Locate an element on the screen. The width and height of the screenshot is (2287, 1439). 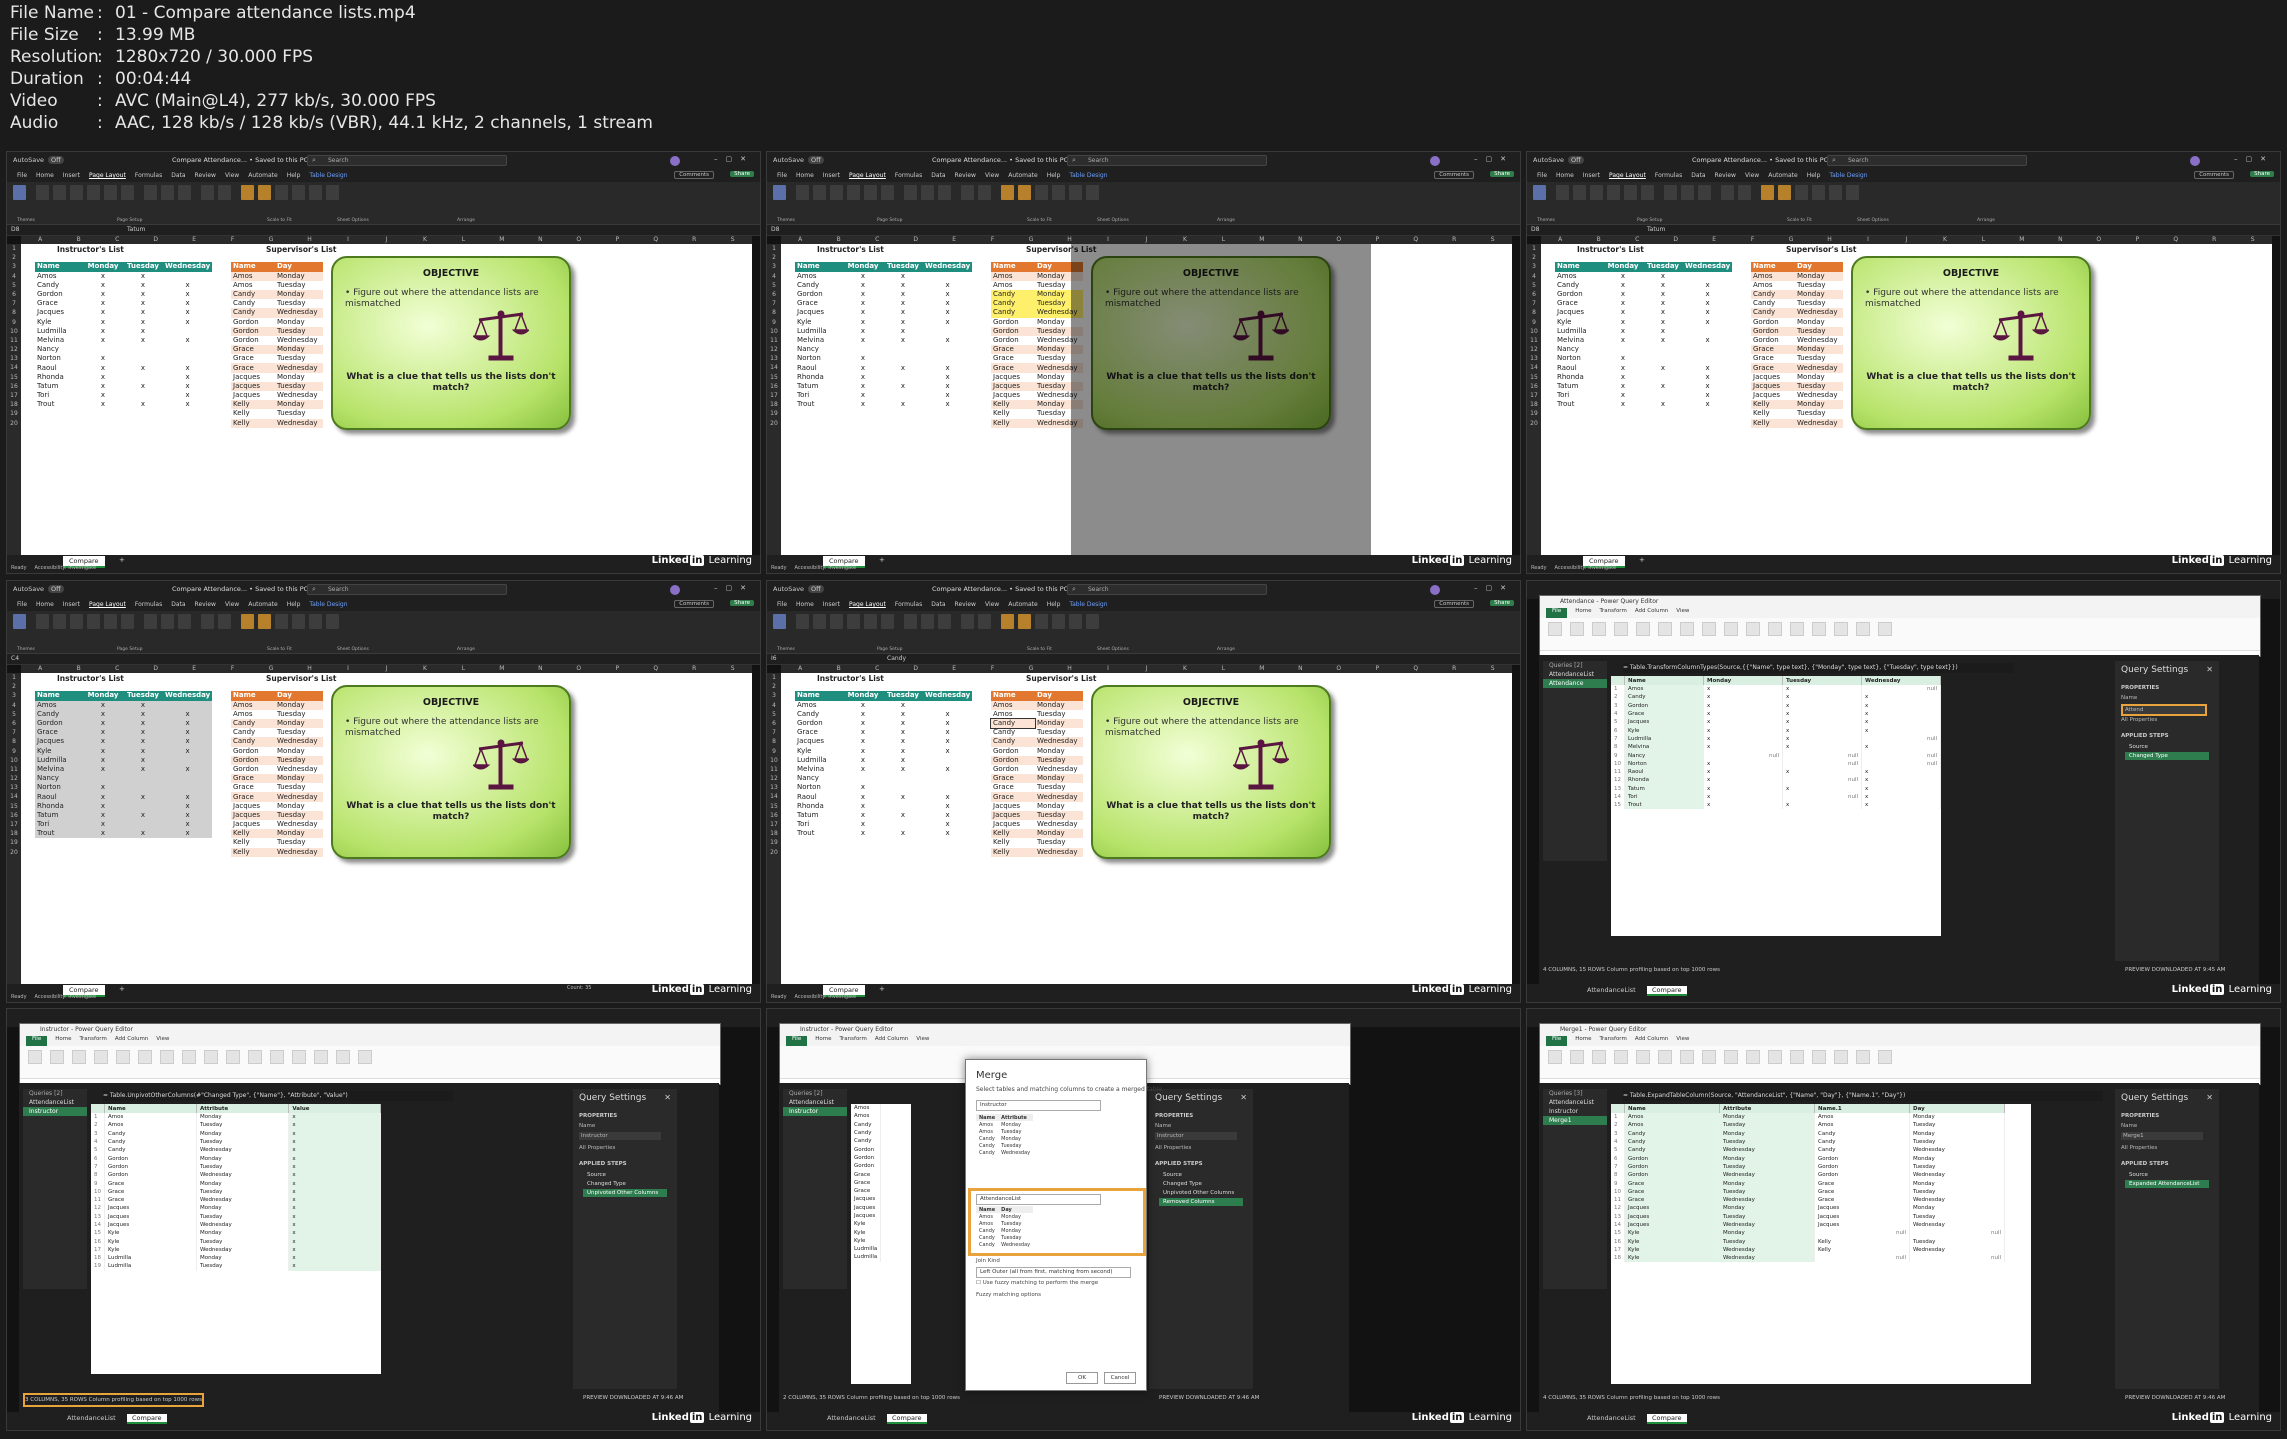
instructor-cell: Ludmilla is located at coordinates (819, 331).